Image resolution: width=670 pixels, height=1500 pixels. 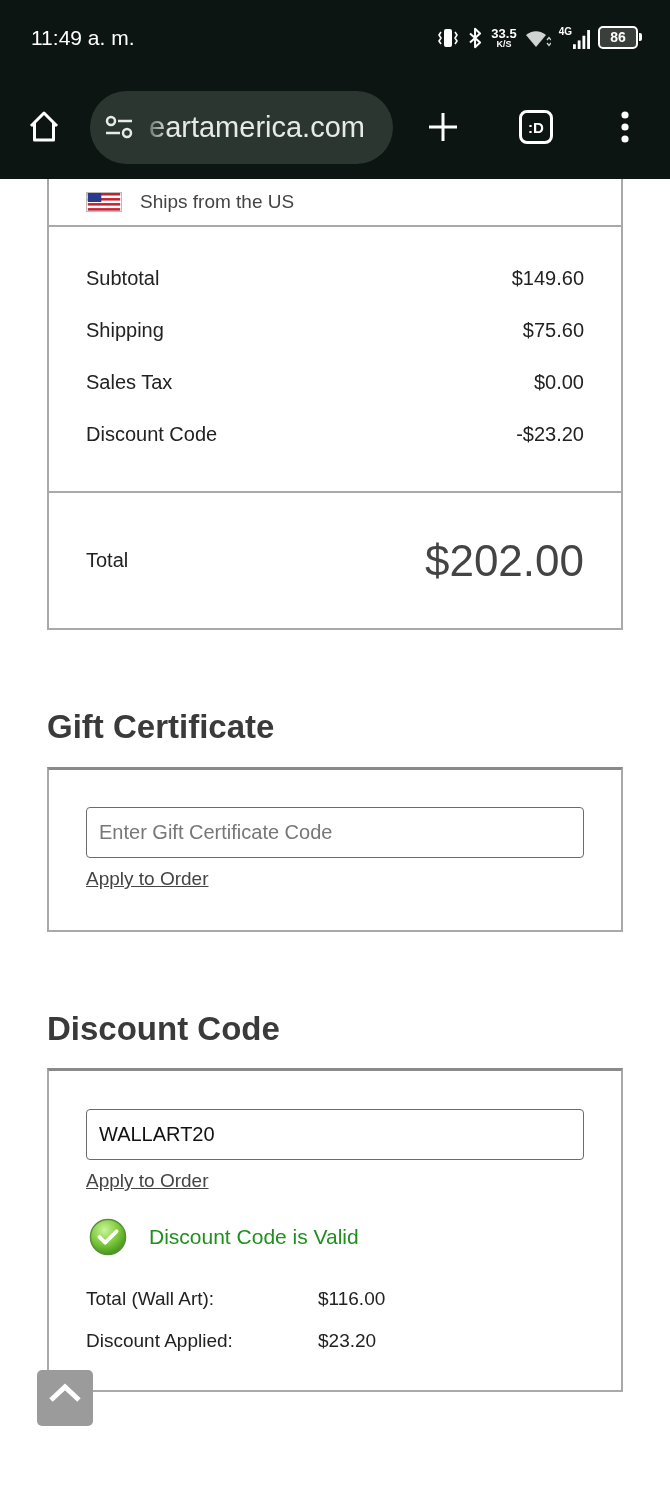 I want to click on network-speed-unit: K/S, so click(x=504, y=44).